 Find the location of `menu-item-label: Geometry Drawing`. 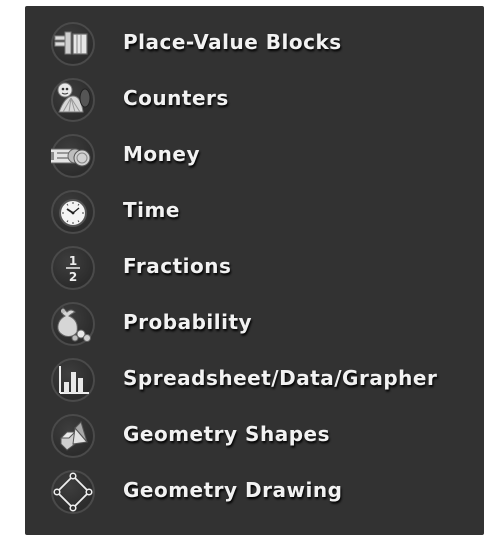

menu-item-label: Geometry Drawing is located at coordinates (233, 490).